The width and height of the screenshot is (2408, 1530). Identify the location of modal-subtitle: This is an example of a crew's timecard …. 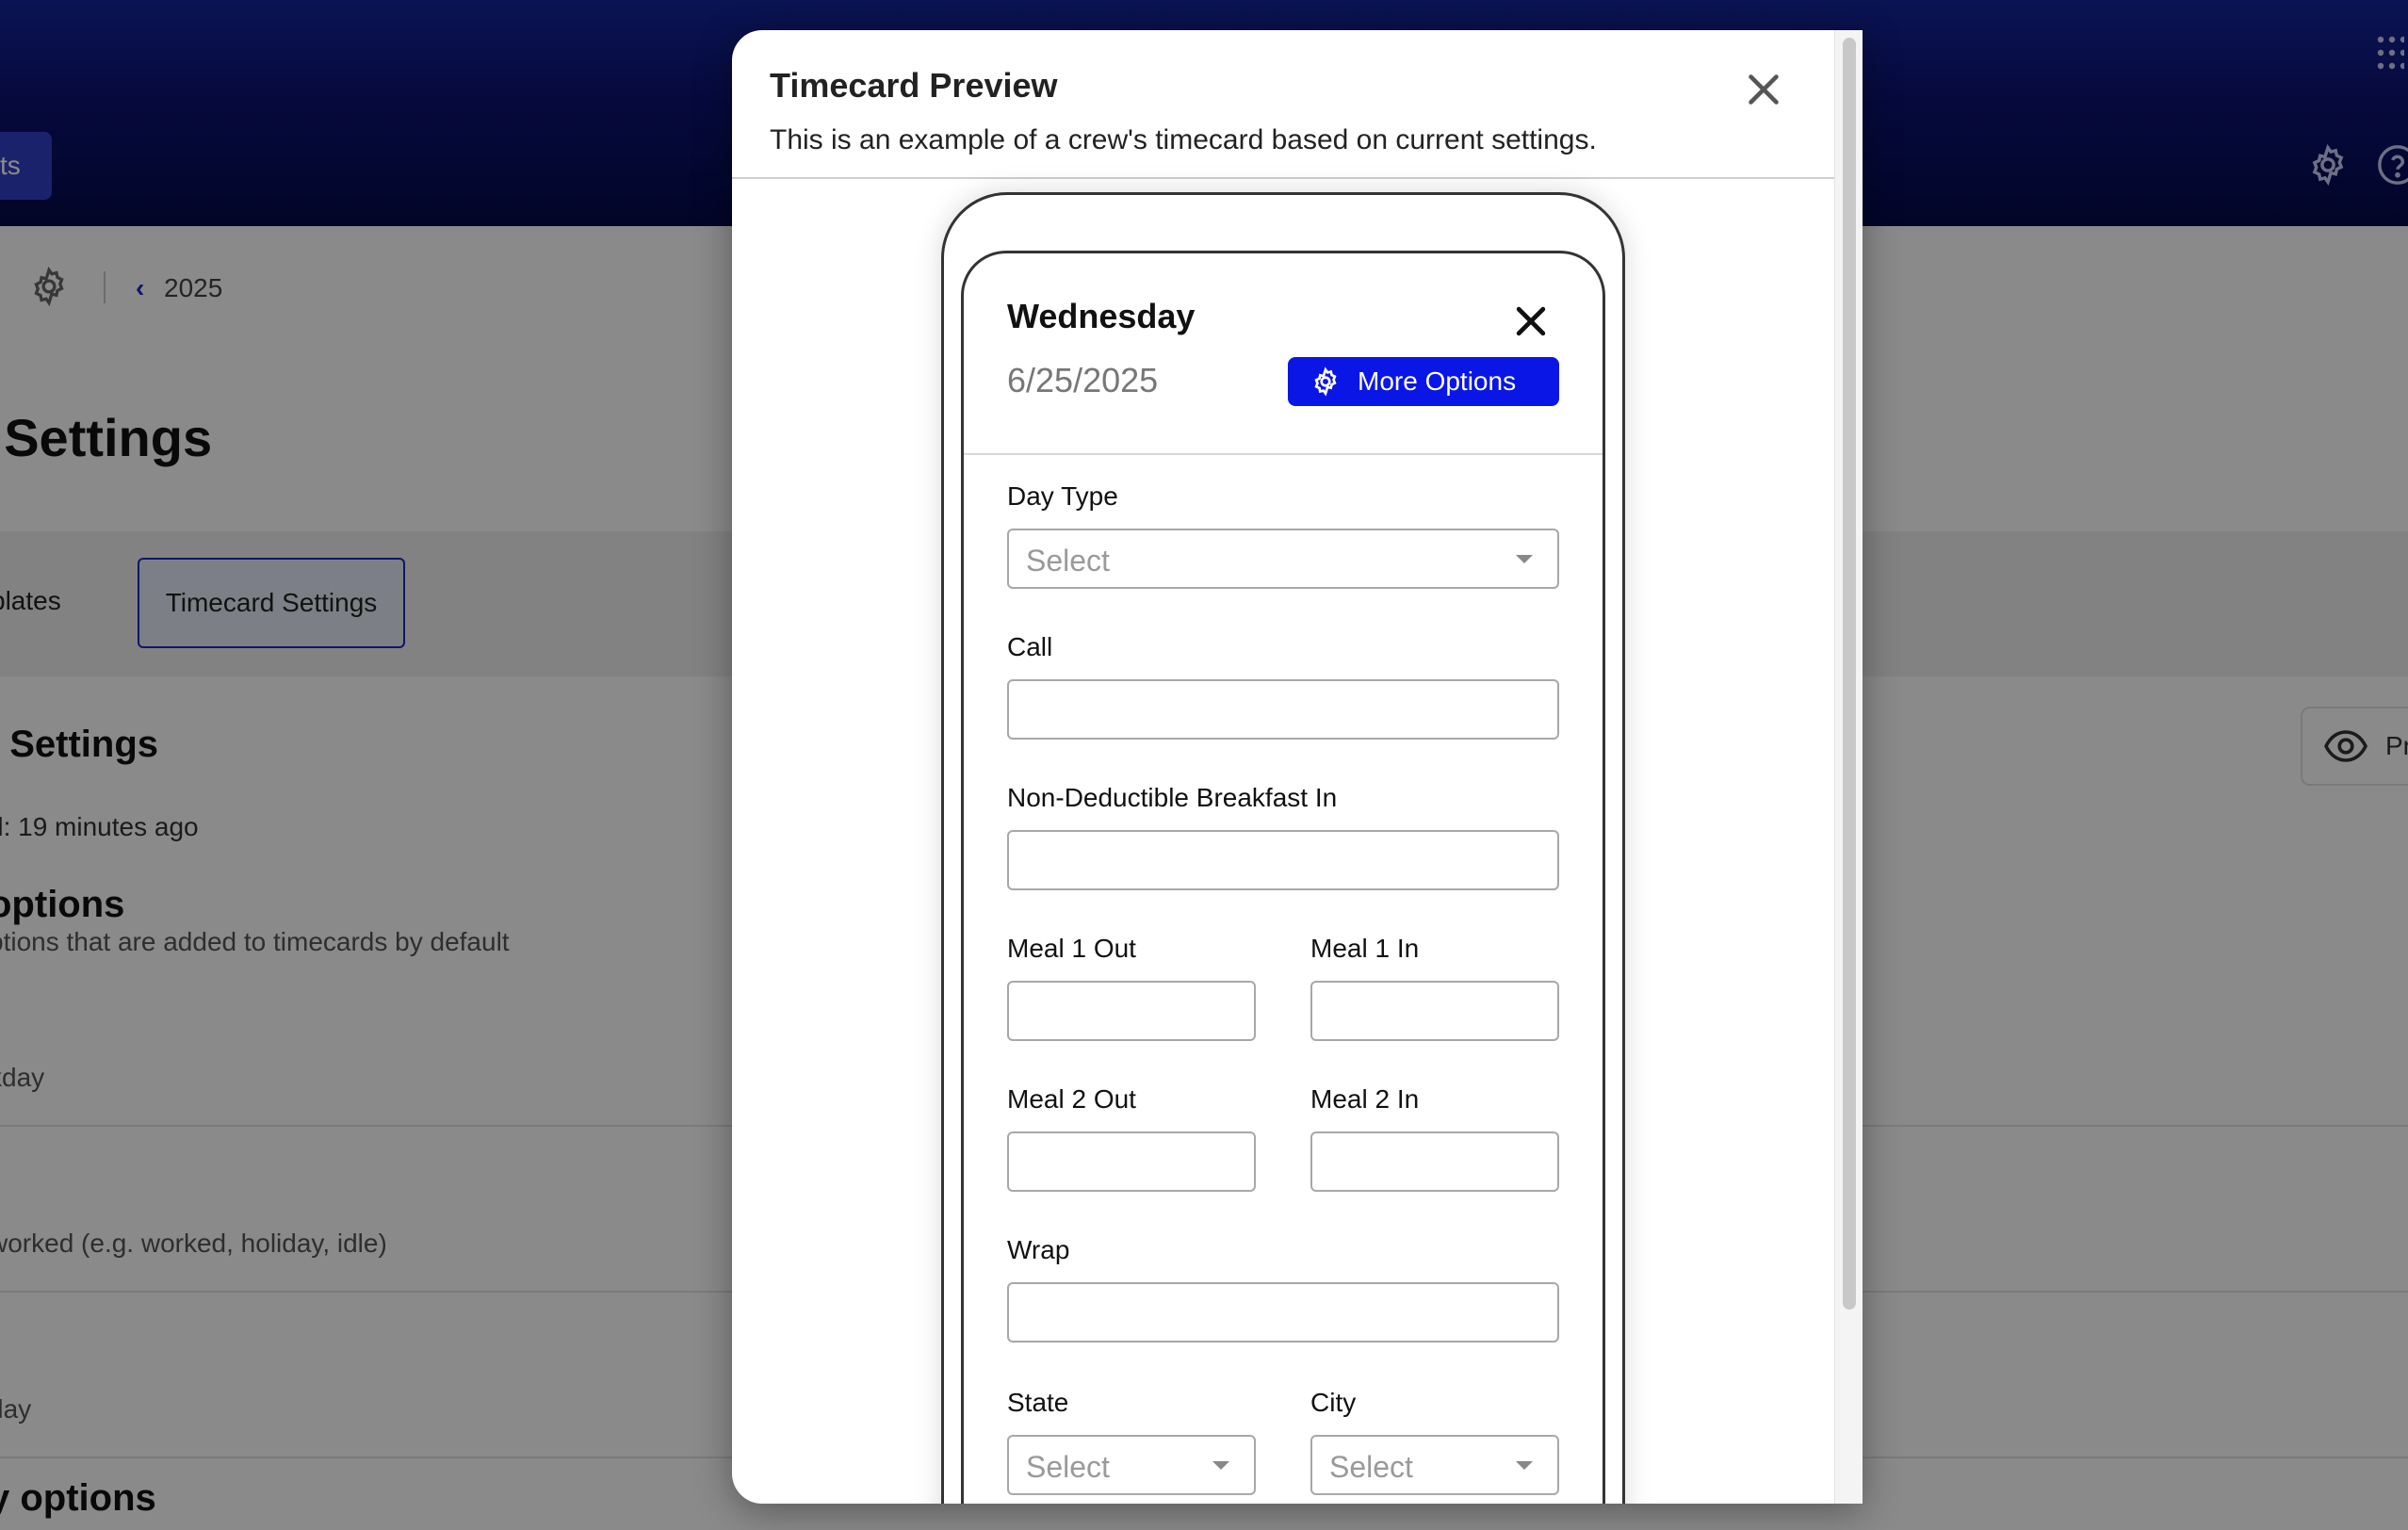
(1183, 139).